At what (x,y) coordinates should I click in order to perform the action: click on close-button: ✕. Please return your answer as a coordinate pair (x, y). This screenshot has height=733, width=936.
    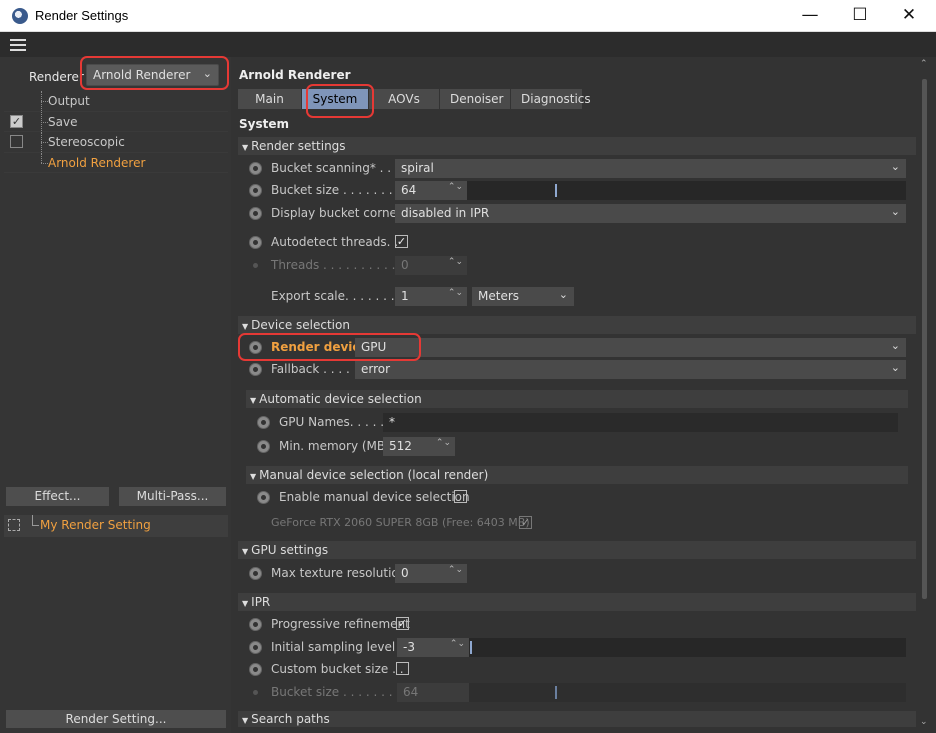
    Looking at the image, I should click on (909, 16).